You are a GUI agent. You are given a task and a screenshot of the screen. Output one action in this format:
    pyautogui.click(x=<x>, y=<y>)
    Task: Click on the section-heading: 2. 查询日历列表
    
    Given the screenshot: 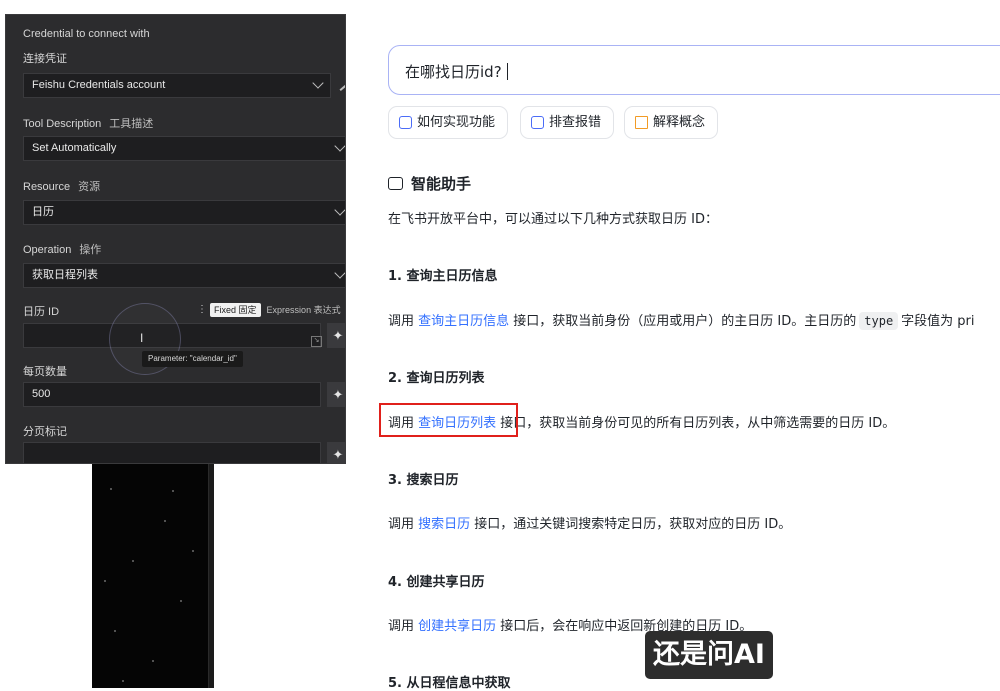 What is the action you would take?
    pyautogui.click(x=436, y=378)
    